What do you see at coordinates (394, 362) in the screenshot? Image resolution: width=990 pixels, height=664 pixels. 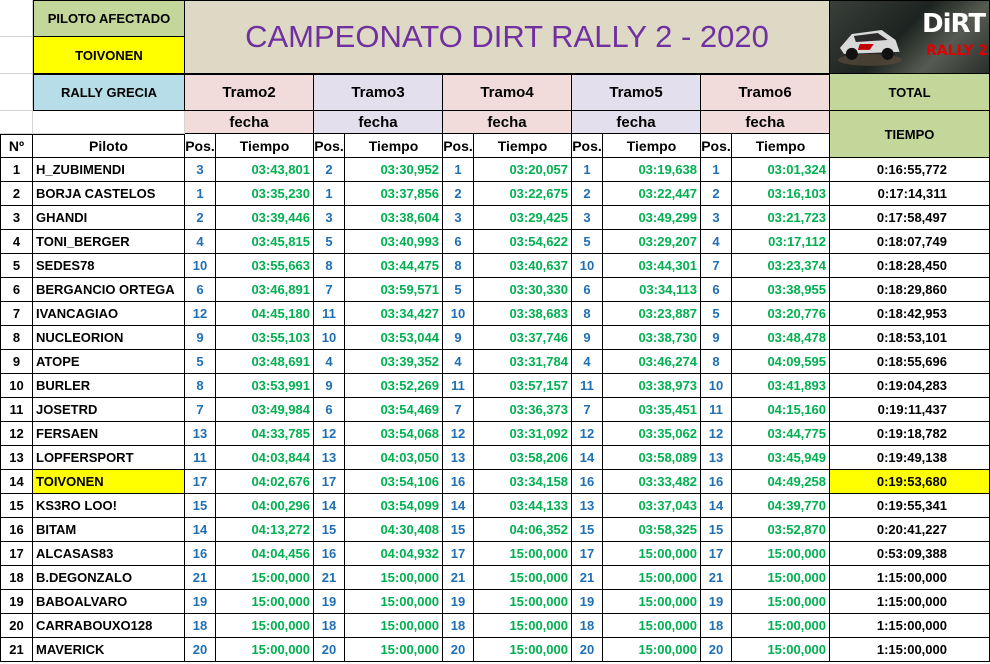 I see `stage-time: 03:39,352` at bounding box center [394, 362].